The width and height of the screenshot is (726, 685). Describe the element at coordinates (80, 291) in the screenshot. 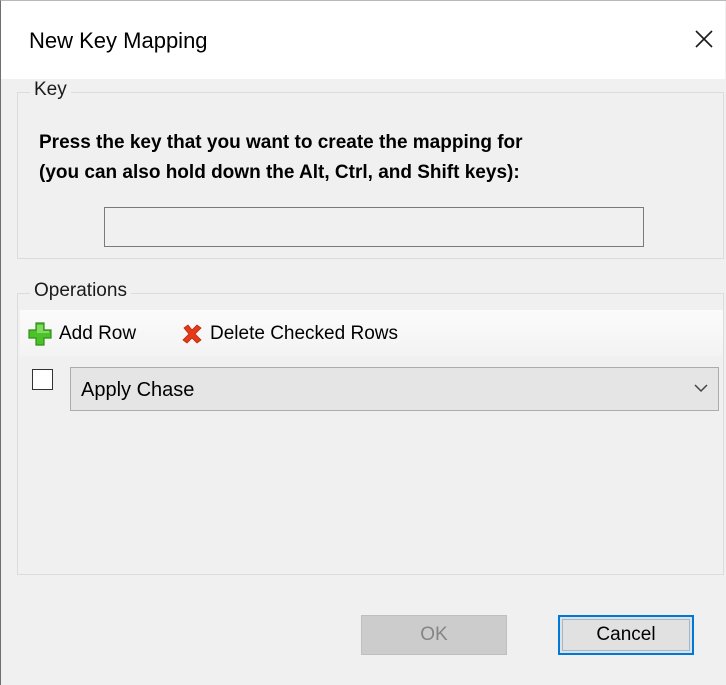

I see `operations-group-label: Operations` at that location.